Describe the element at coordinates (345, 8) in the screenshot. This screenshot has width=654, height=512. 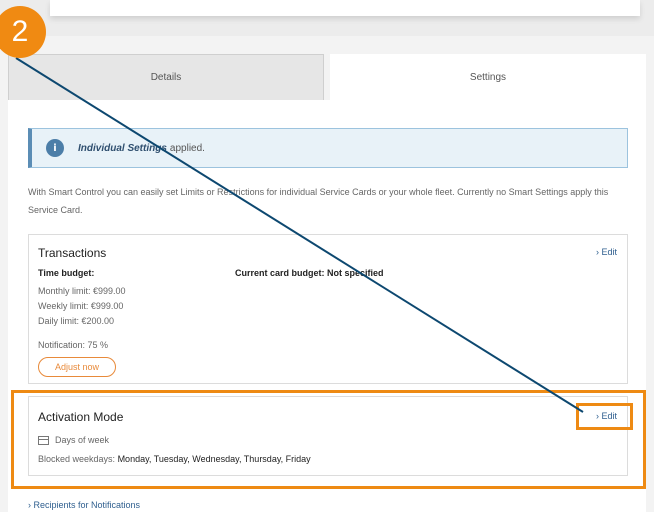
I see `top-card` at that location.